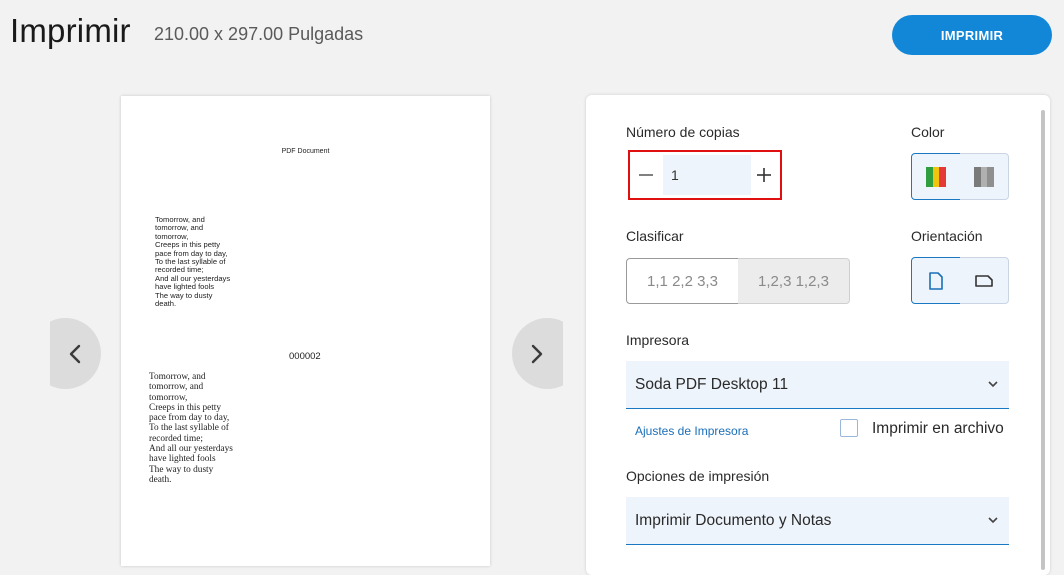 This screenshot has height=575, width=1064. I want to click on print-to-file-checkbox, so click(849, 428).